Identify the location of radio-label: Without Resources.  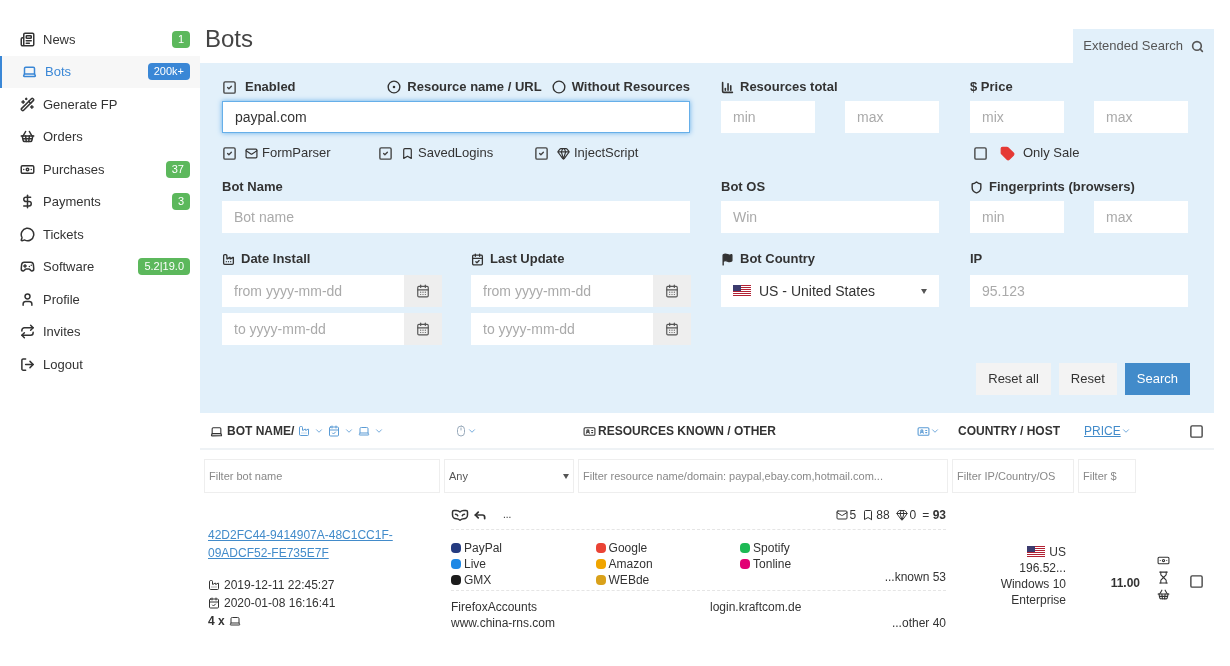
(630, 87).